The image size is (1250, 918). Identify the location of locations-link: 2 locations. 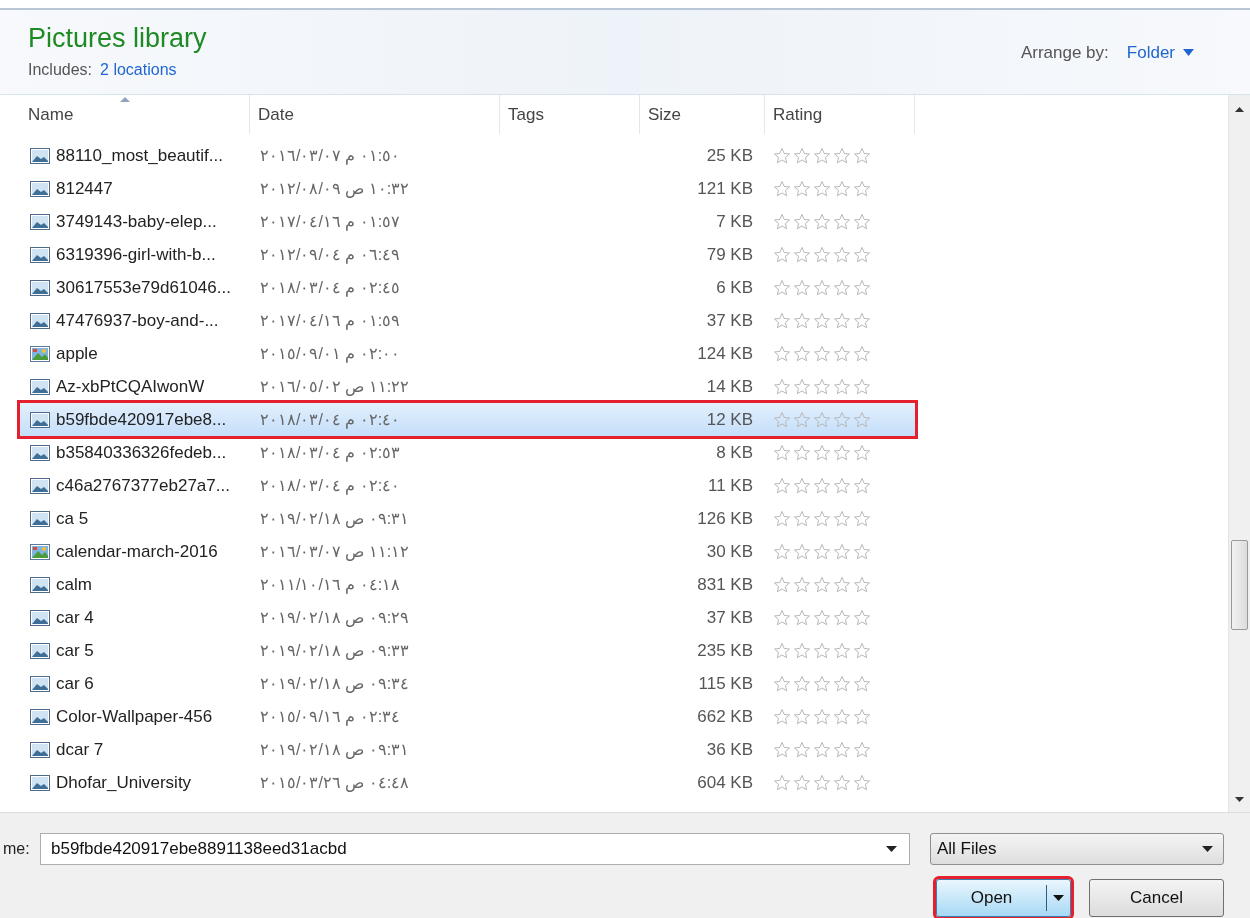
(138, 70).